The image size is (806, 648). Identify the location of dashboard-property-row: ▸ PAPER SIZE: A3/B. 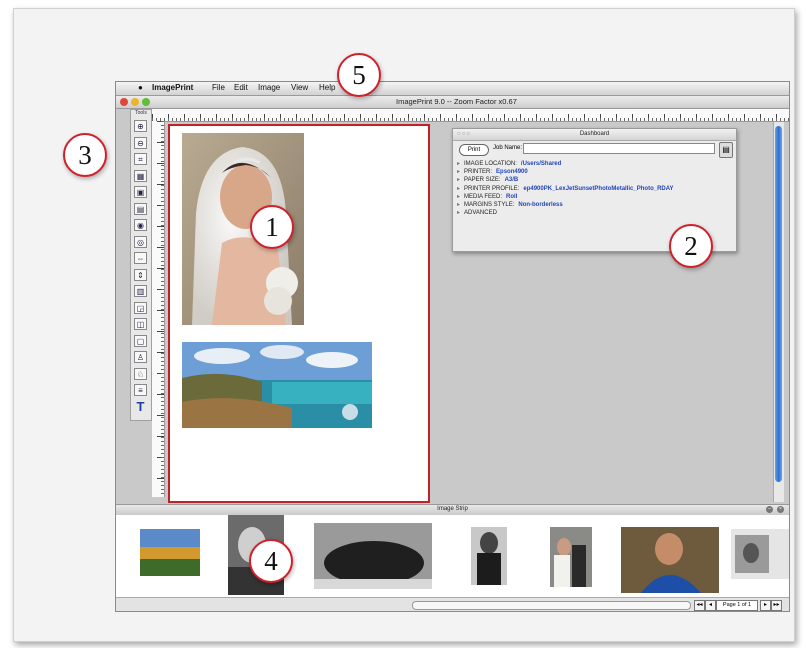
(487, 179).